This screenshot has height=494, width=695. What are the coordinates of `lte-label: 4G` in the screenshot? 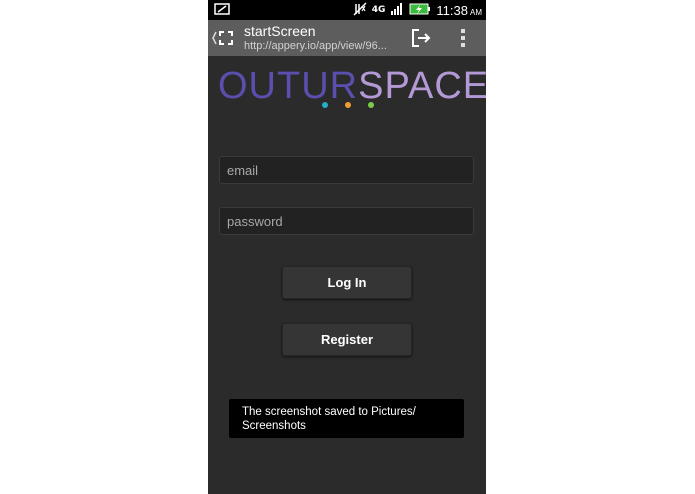 It's located at (378, 10).